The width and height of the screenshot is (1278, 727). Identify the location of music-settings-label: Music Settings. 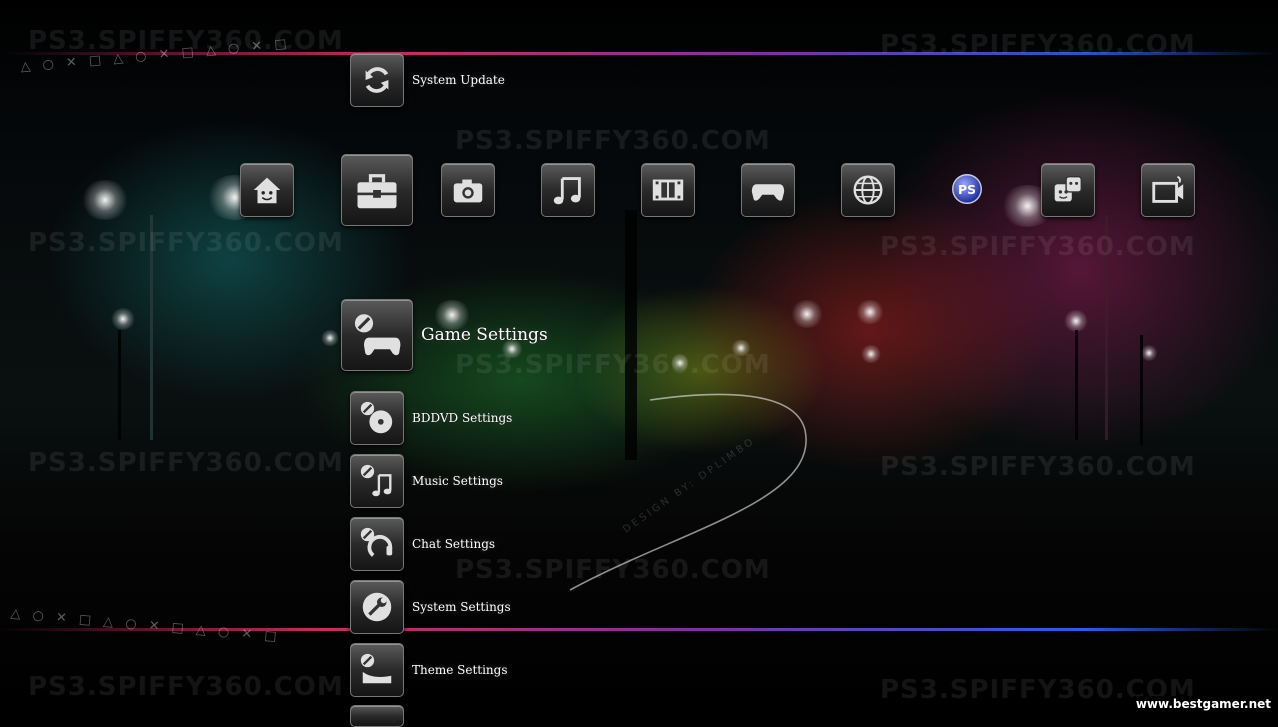
(457, 481).